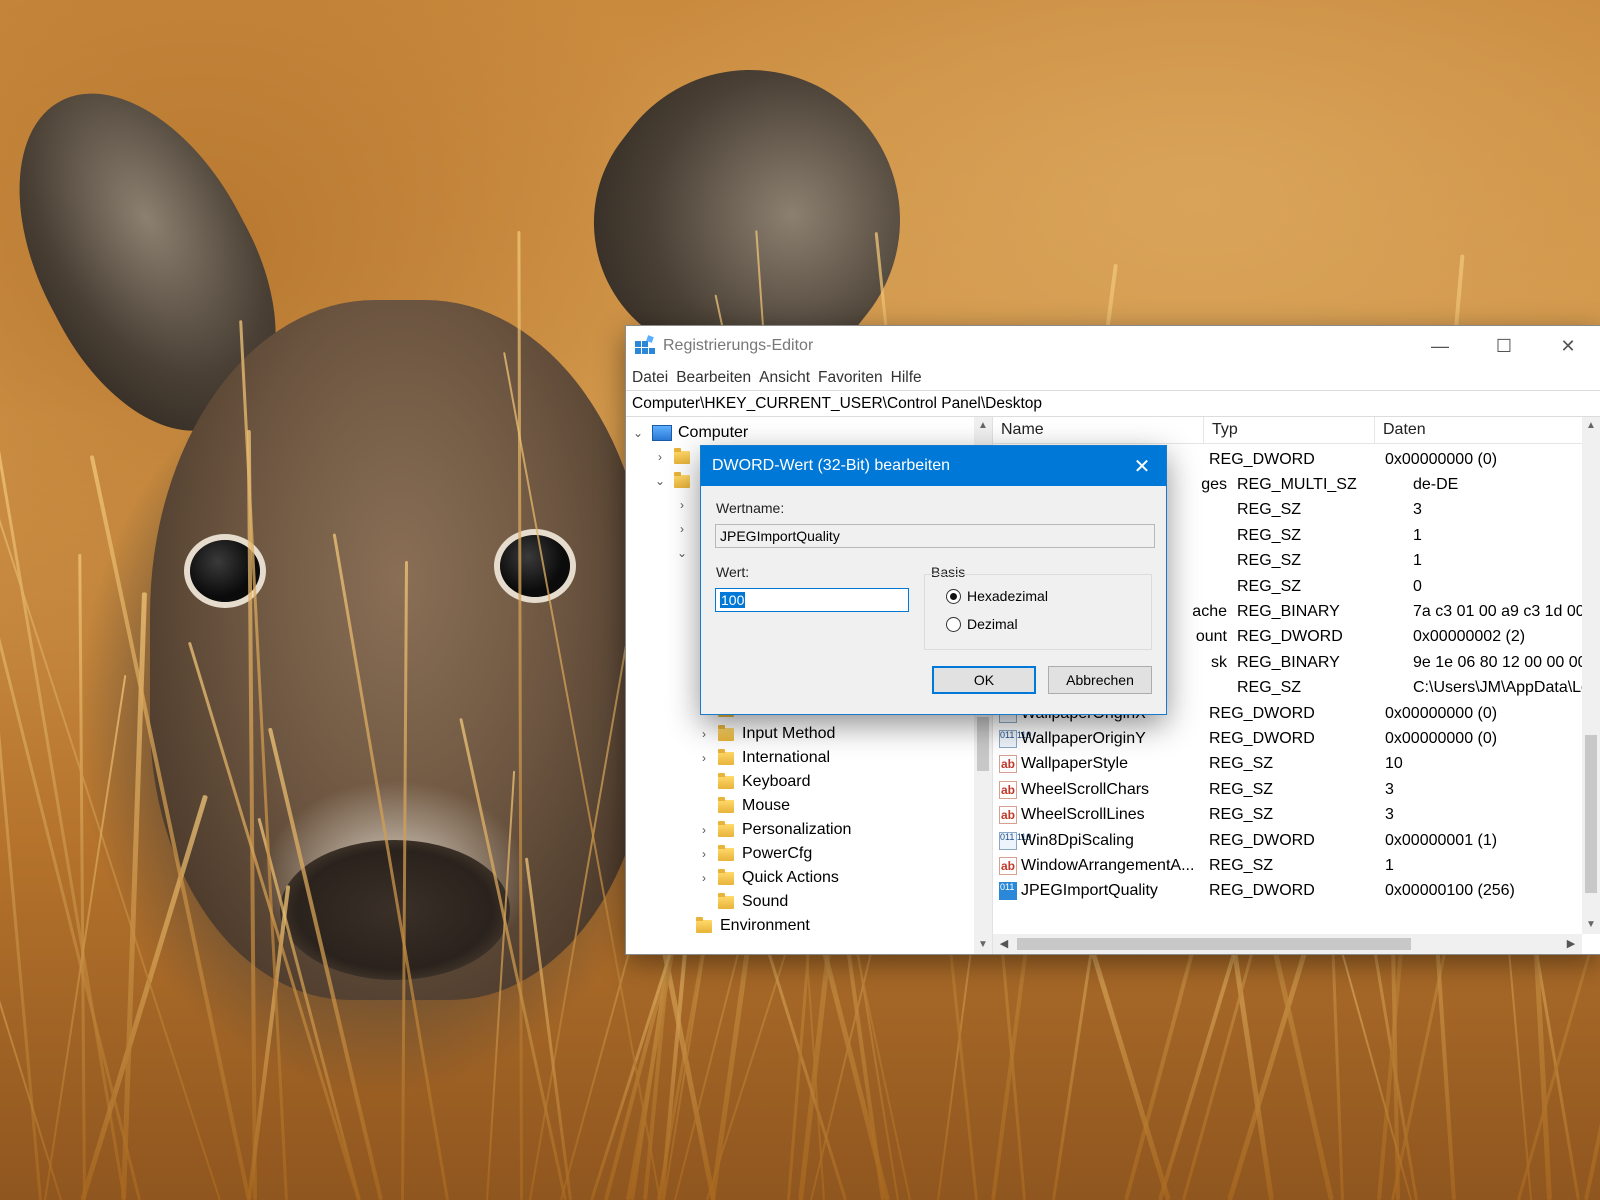 The width and height of the screenshot is (1600, 1200). What do you see at coordinates (953, 624) in the screenshot?
I see `radio-unselected-icon` at bounding box center [953, 624].